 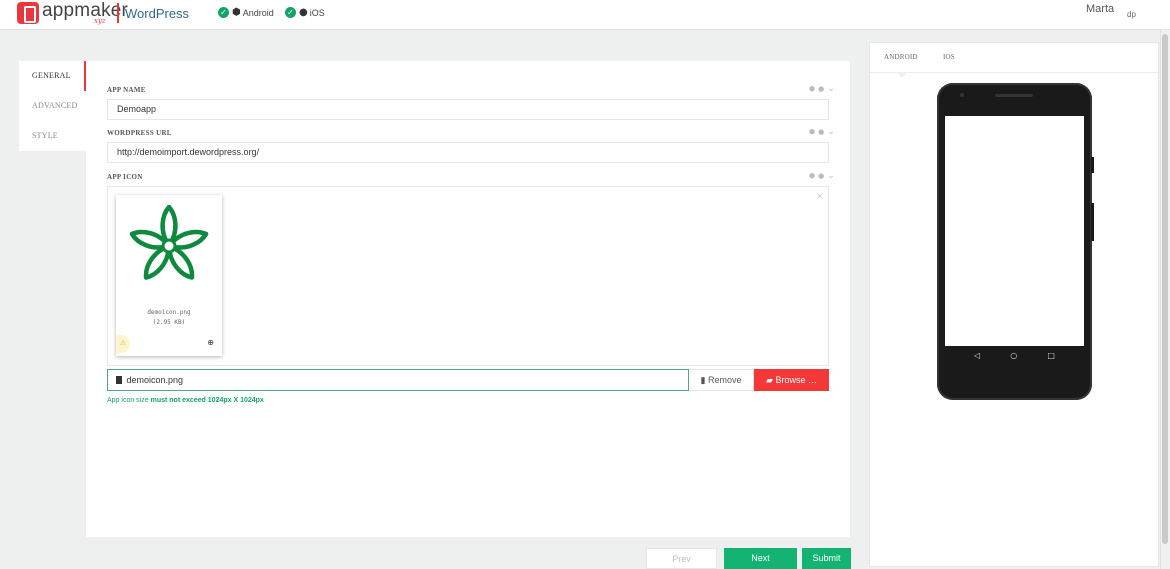 What do you see at coordinates (85, 10) in the screenshot?
I see `brand-name: appmaker` at bounding box center [85, 10].